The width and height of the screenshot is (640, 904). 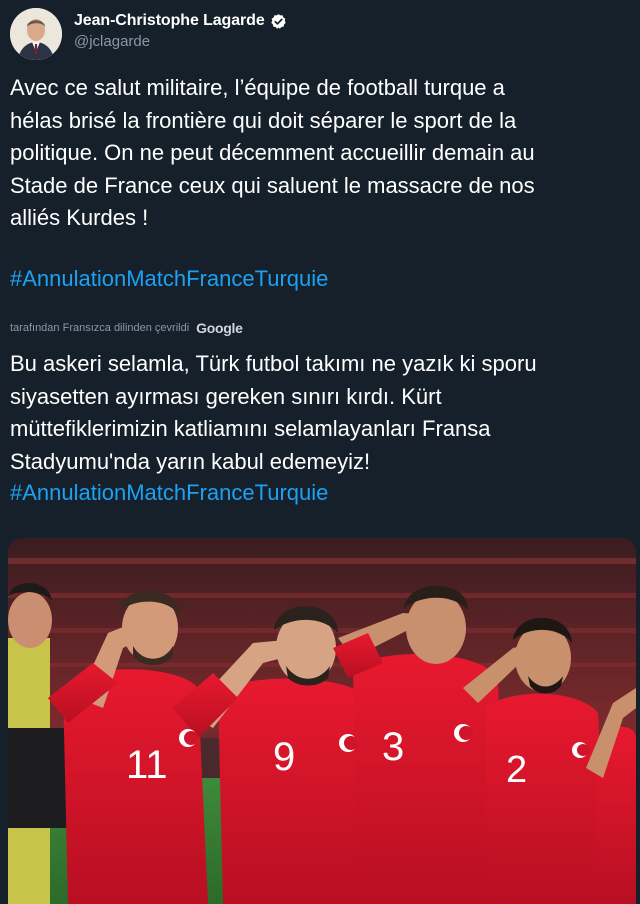 I want to click on tweet-header: Jean-Christophe Lagarde @jclagarde, so click(x=148, y=34).